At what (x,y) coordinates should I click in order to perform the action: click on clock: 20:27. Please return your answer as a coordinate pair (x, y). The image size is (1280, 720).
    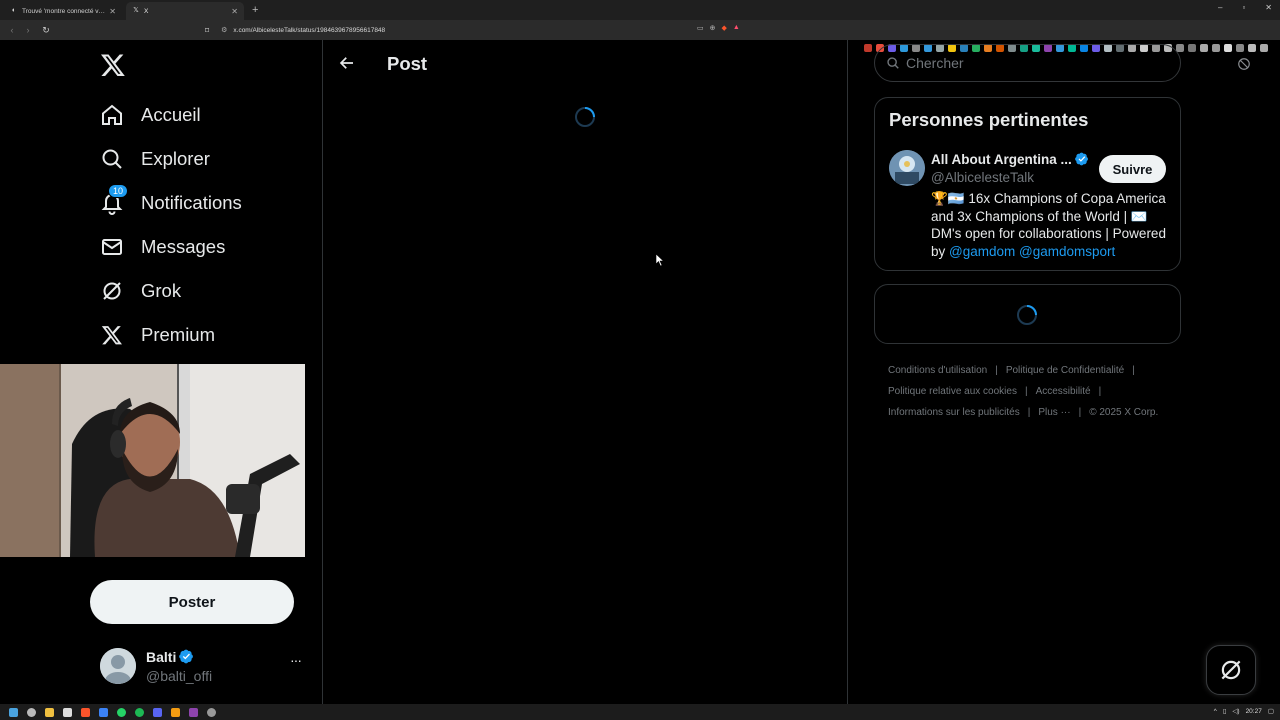
    Looking at the image, I should click on (1254, 711).